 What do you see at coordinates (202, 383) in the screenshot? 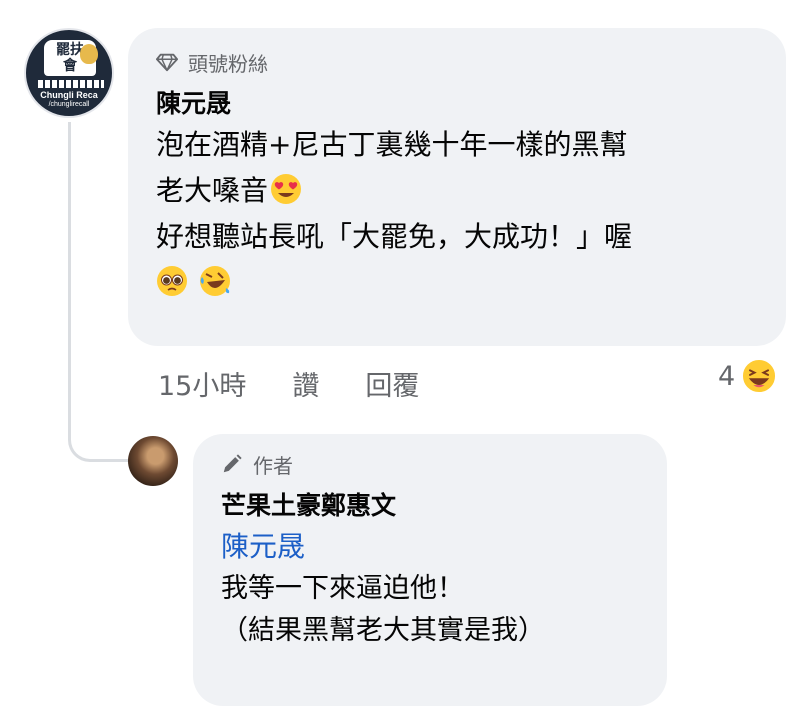
I see `comment-timestamp: 15小時` at bounding box center [202, 383].